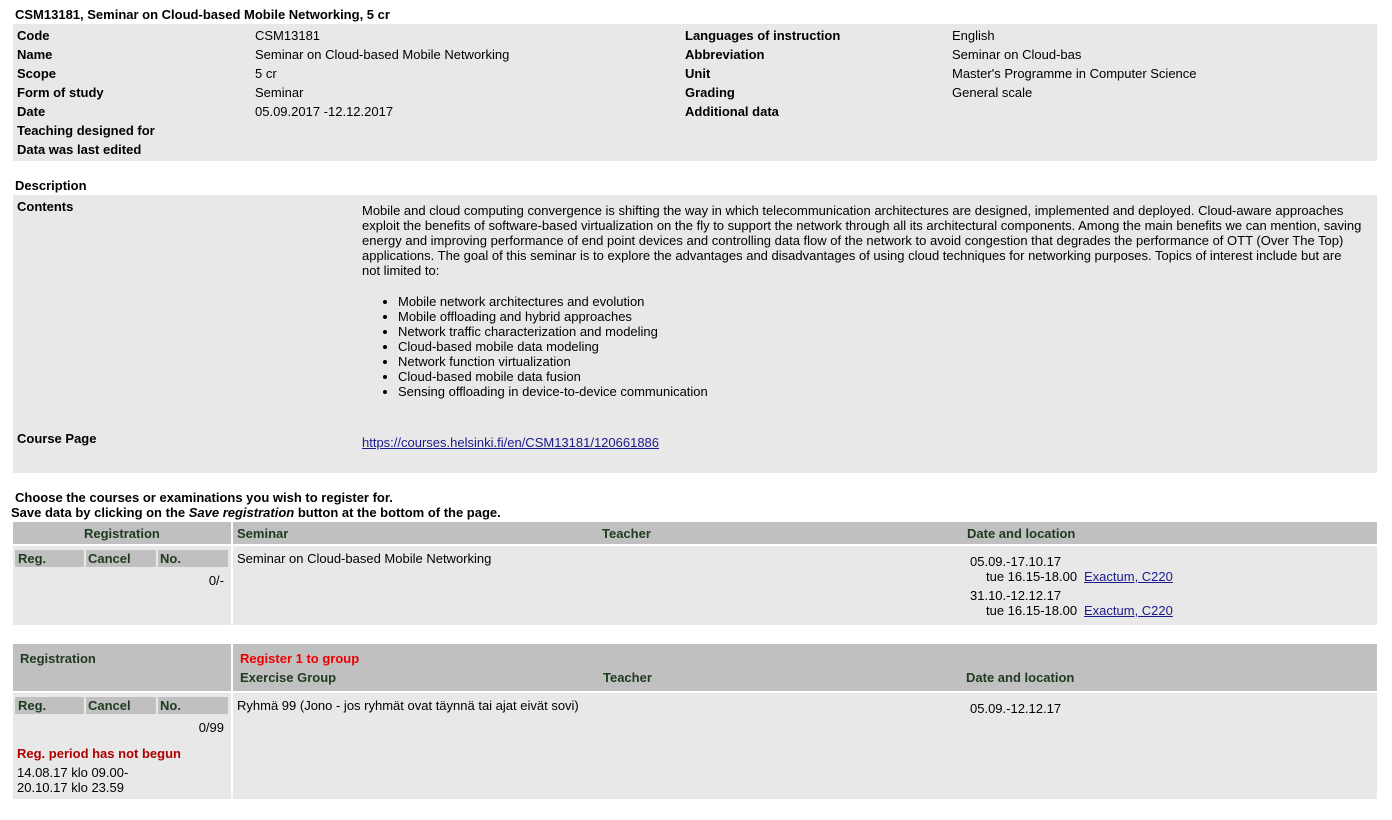 The image size is (1392, 820). What do you see at coordinates (397, 512) in the screenshot?
I see `instructions-line2-post: button at the bottom of the page.` at bounding box center [397, 512].